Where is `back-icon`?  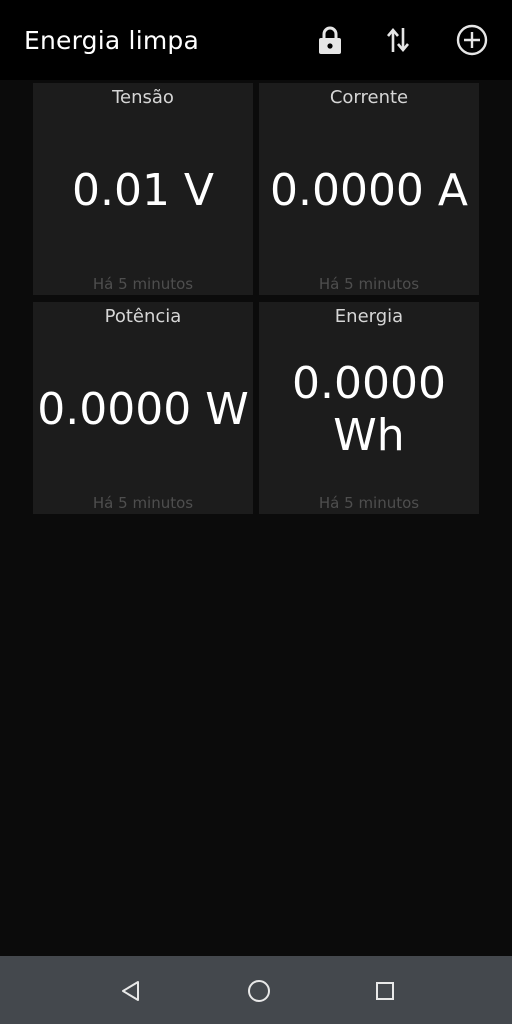 back-icon is located at coordinates (130, 991).